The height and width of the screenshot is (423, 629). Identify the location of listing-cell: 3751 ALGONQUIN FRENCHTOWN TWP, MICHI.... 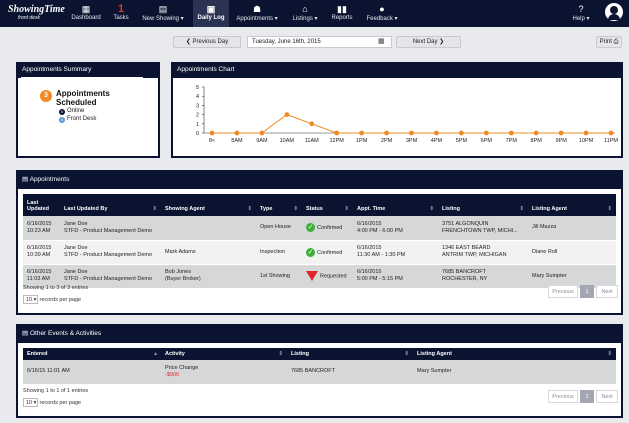
(483, 228).